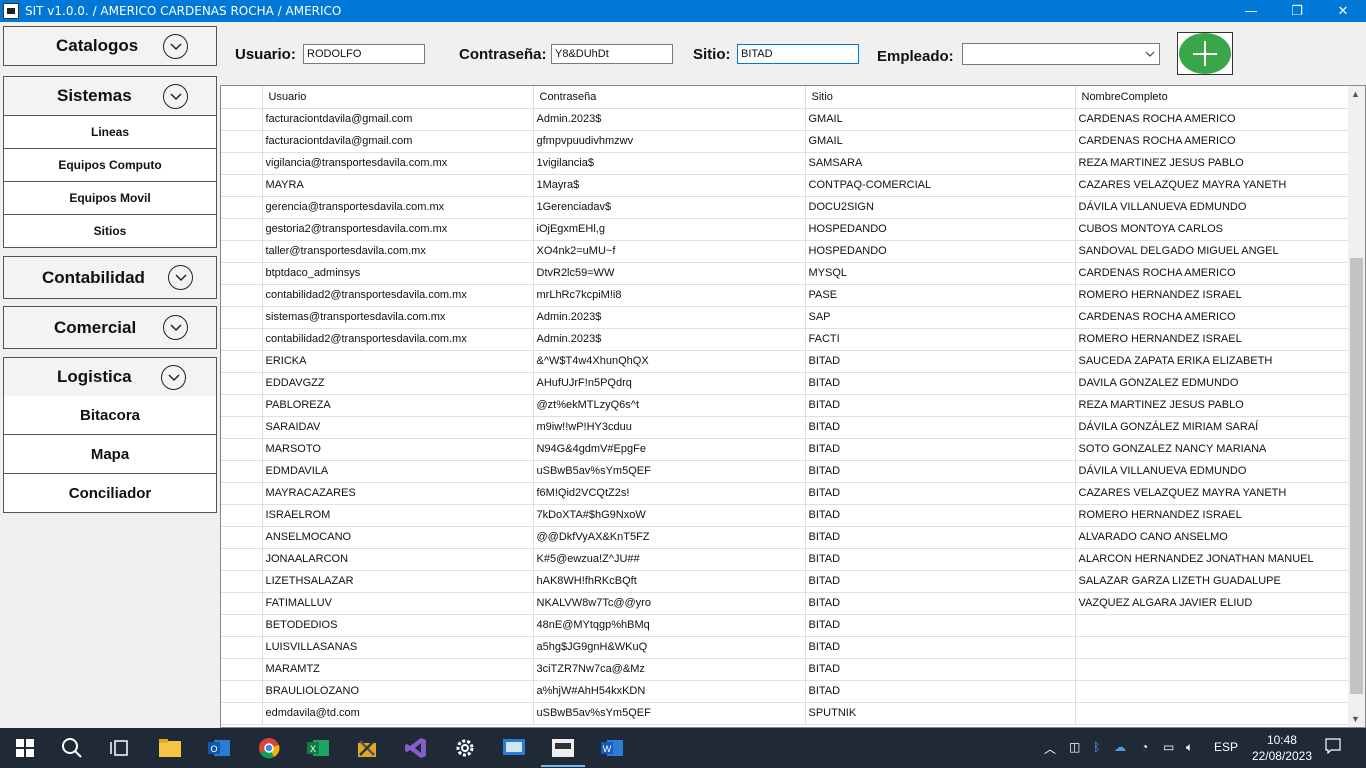 The height and width of the screenshot is (768, 1366). I want to click on tools-app-icon, so click(367, 748).